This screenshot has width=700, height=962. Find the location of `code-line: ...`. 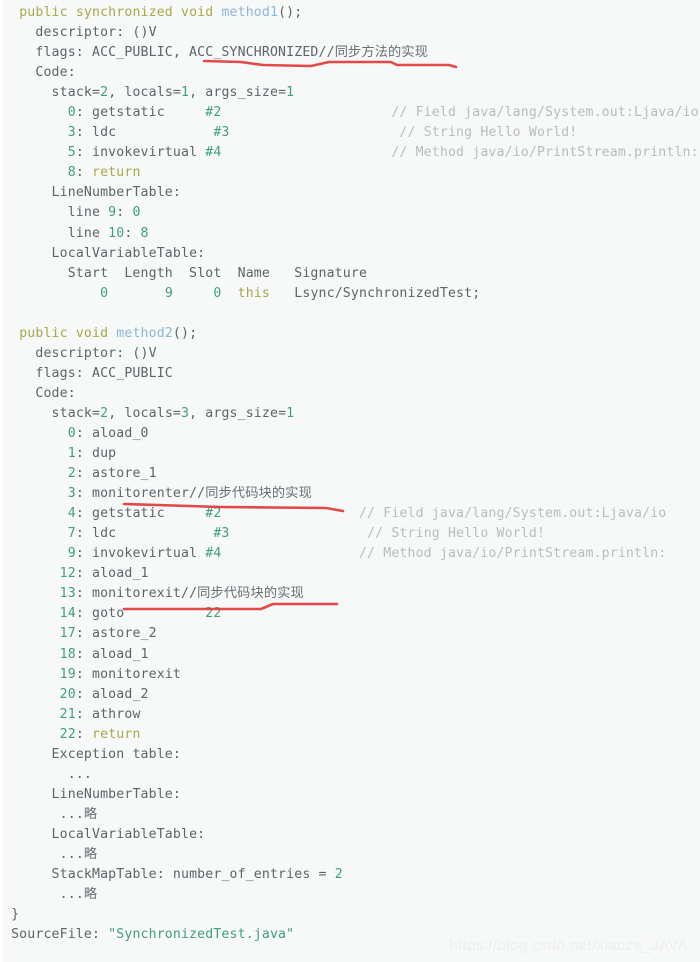

code-line: ... is located at coordinates (351, 775).